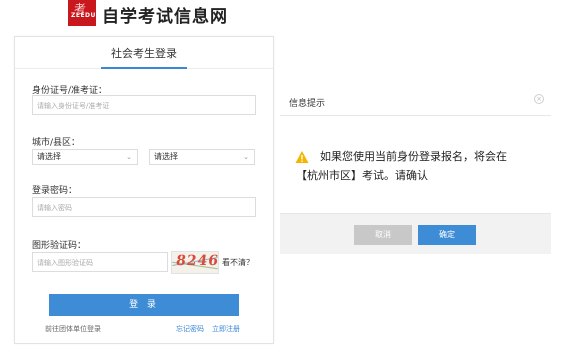 Image resolution: width=563 pixels, height=349 pixels. I want to click on district-select-value: 请选择, so click(166, 156).